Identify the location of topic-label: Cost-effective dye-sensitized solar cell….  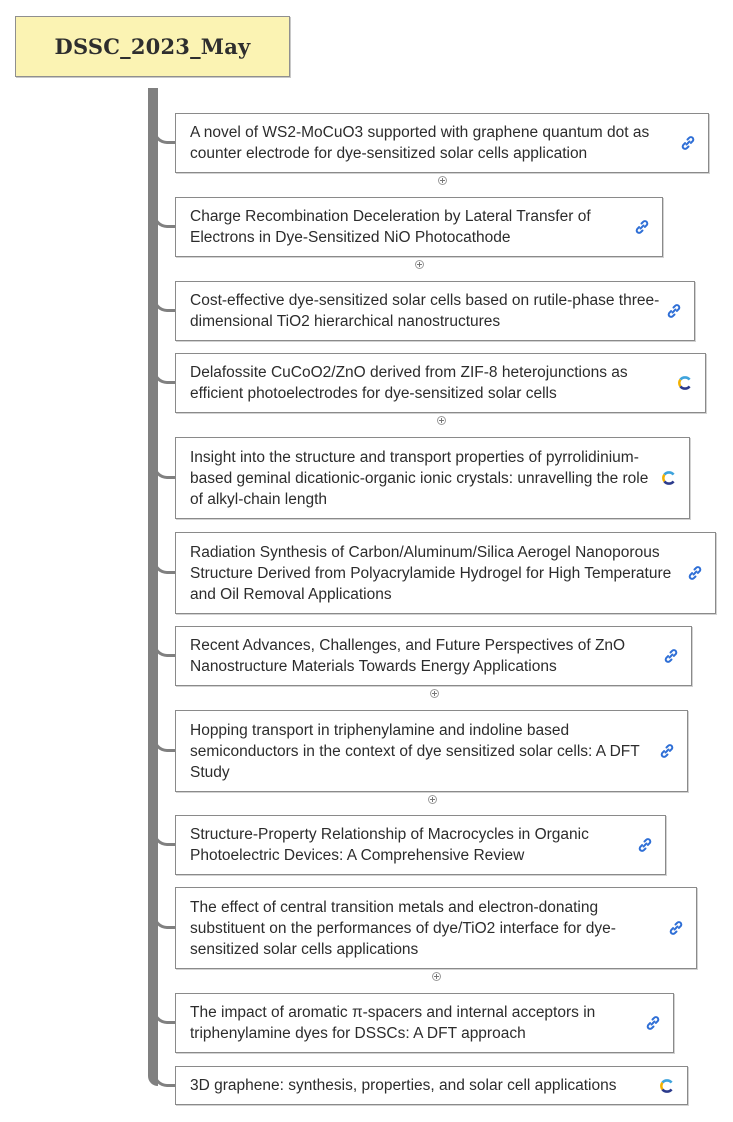
(425, 311).